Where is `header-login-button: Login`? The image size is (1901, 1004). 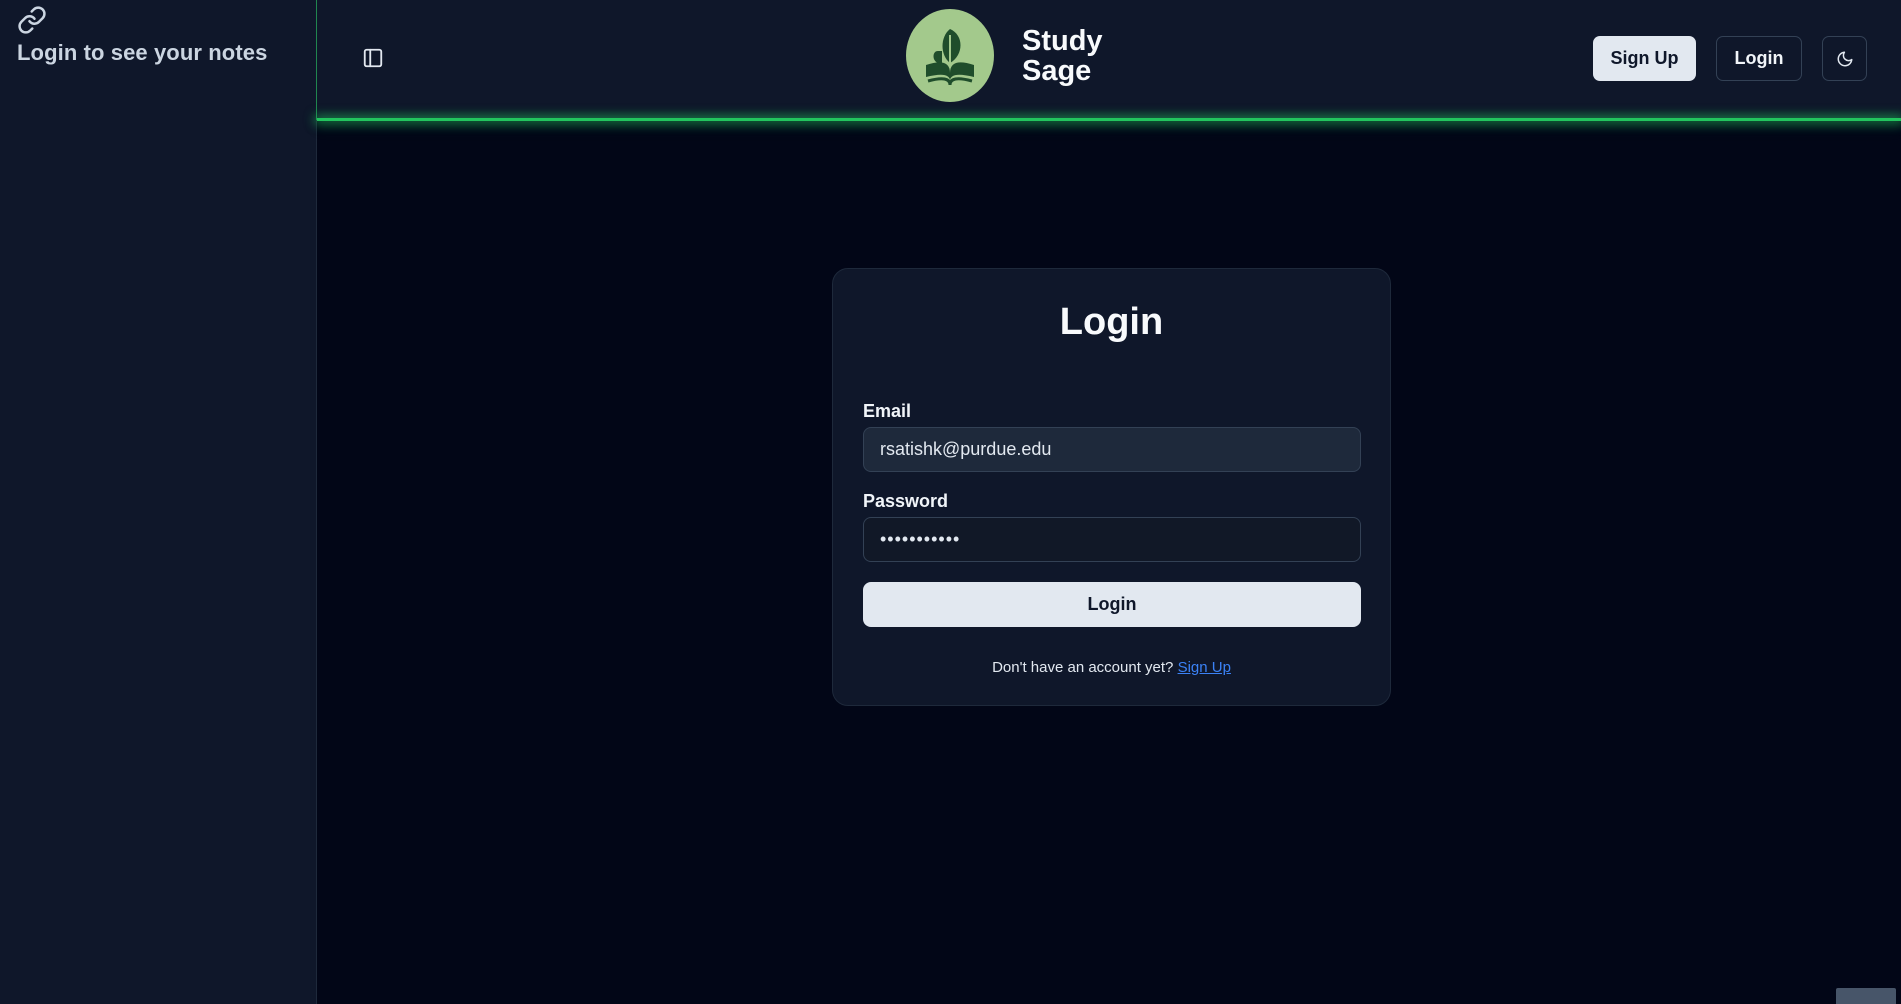
header-login-button: Login is located at coordinates (1759, 58).